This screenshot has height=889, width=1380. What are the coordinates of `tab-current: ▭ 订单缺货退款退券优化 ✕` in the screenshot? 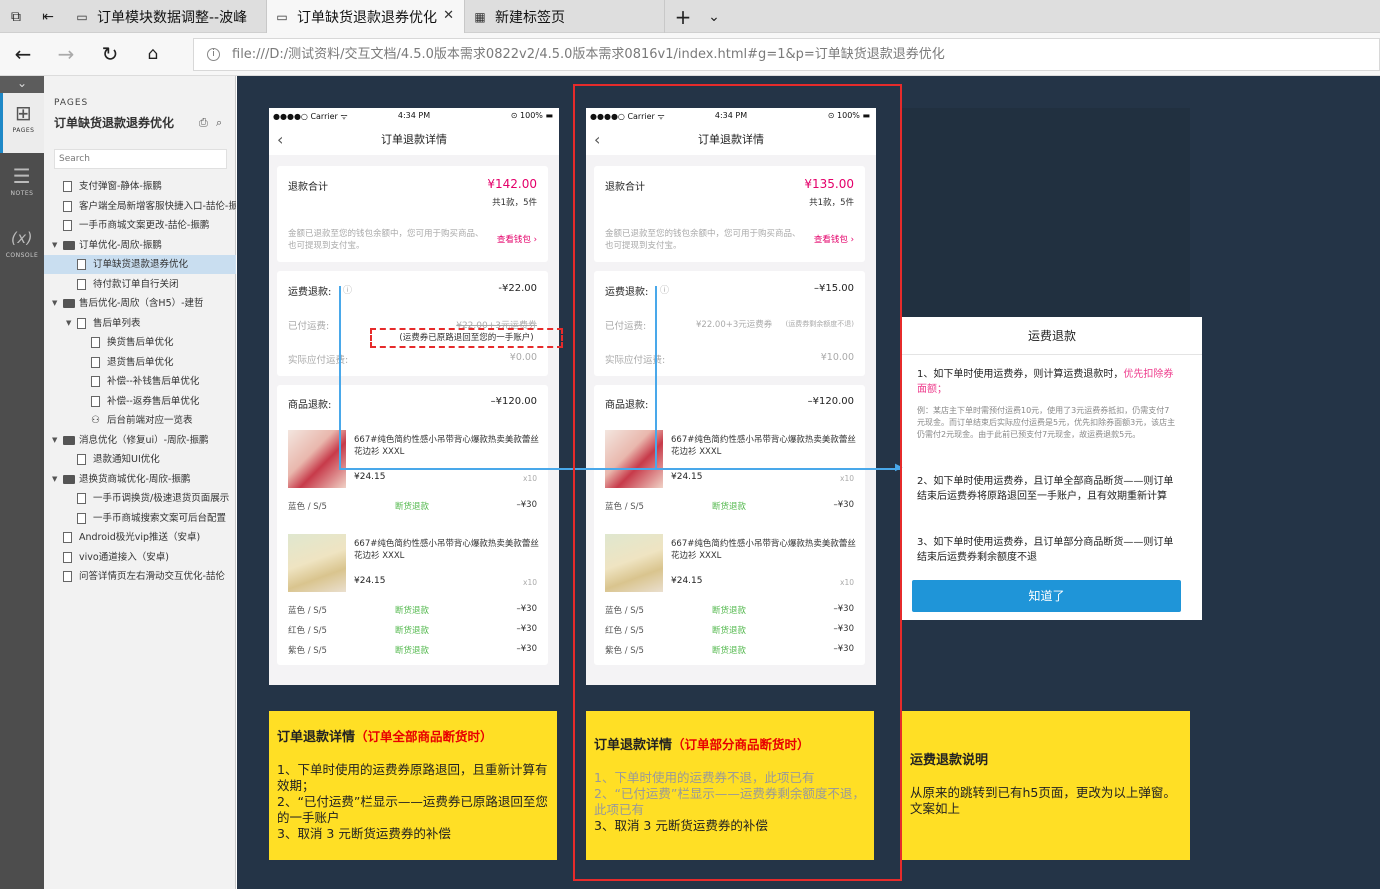 It's located at (366, 16).